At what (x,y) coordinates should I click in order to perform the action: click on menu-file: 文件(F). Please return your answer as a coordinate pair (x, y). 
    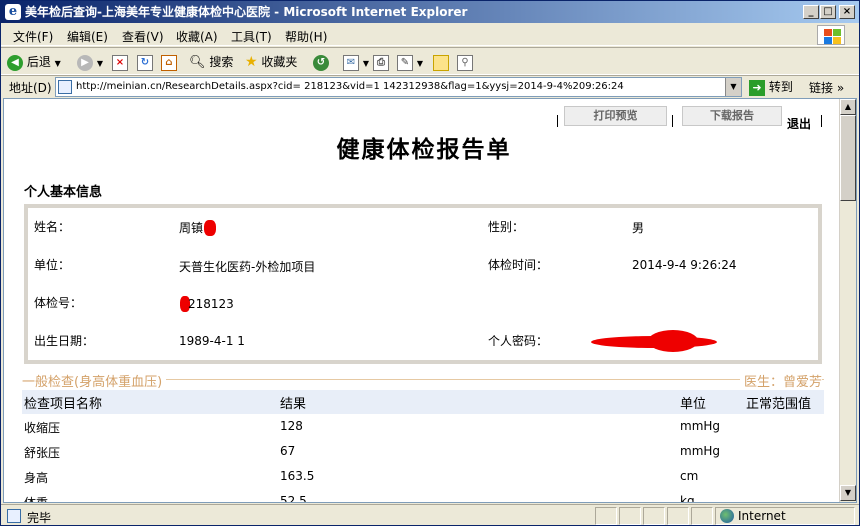
    Looking at the image, I should click on (33, 36).